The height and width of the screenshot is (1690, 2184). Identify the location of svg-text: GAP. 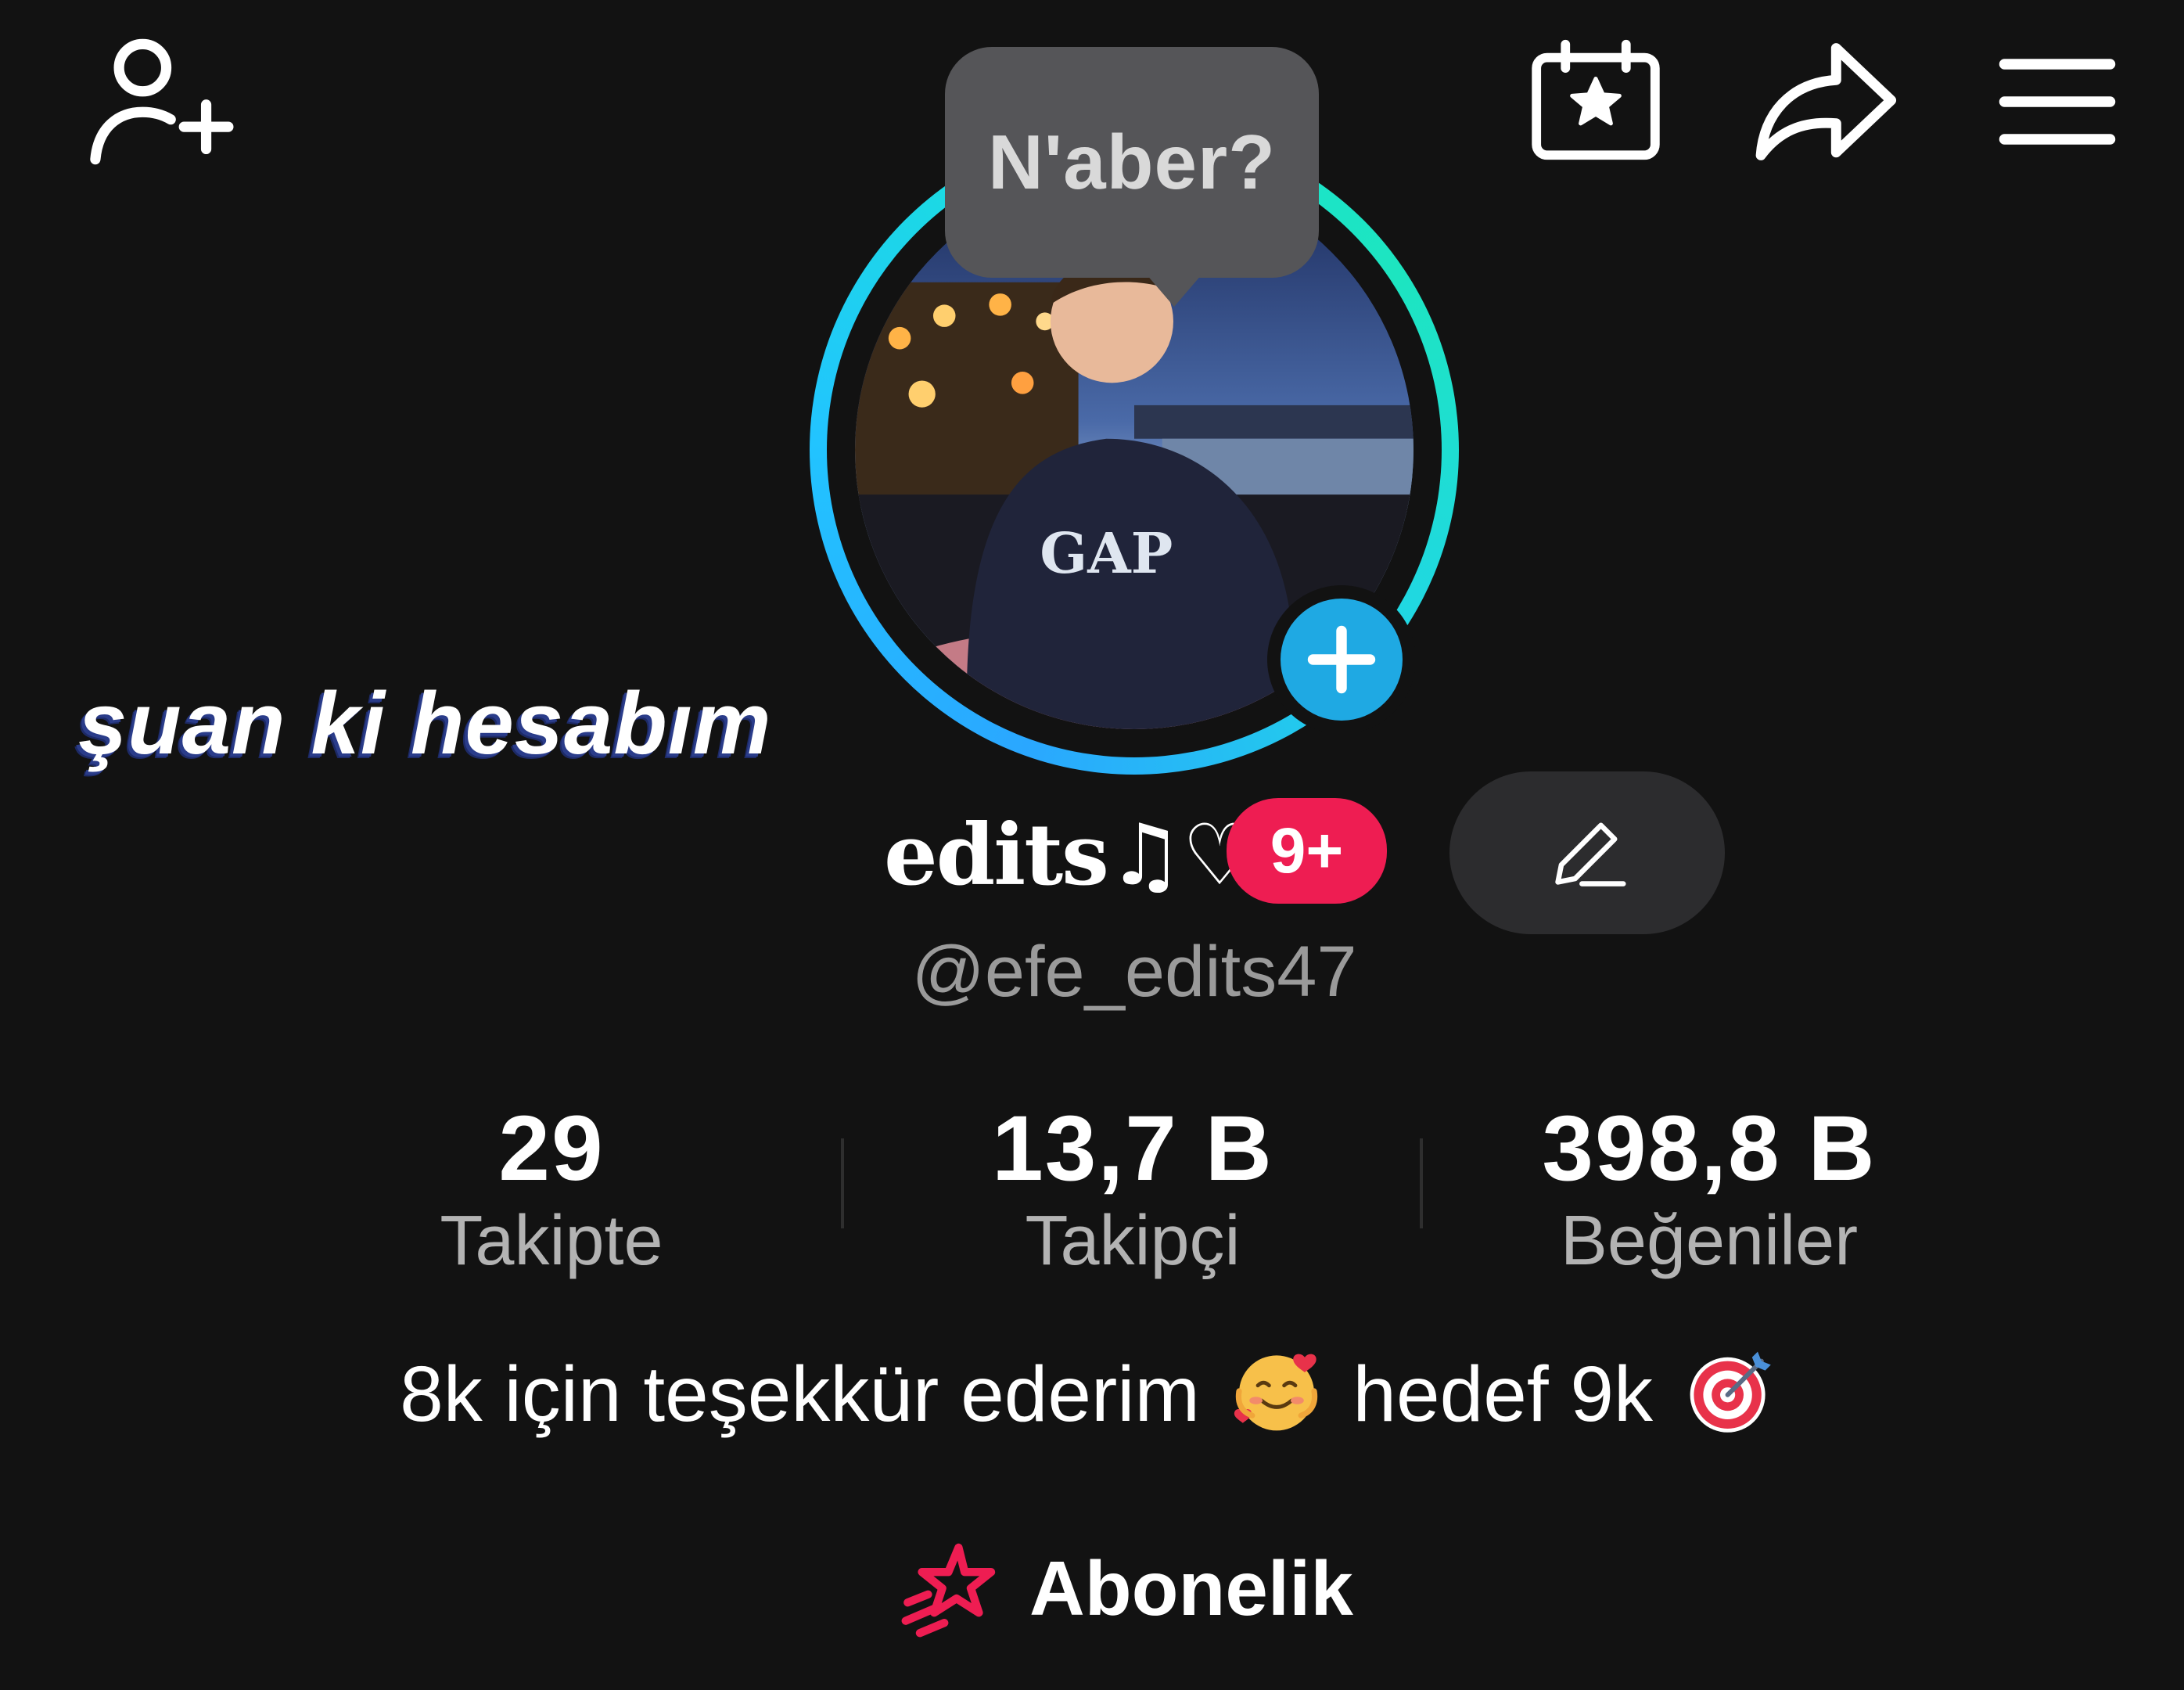
(1106, 553).